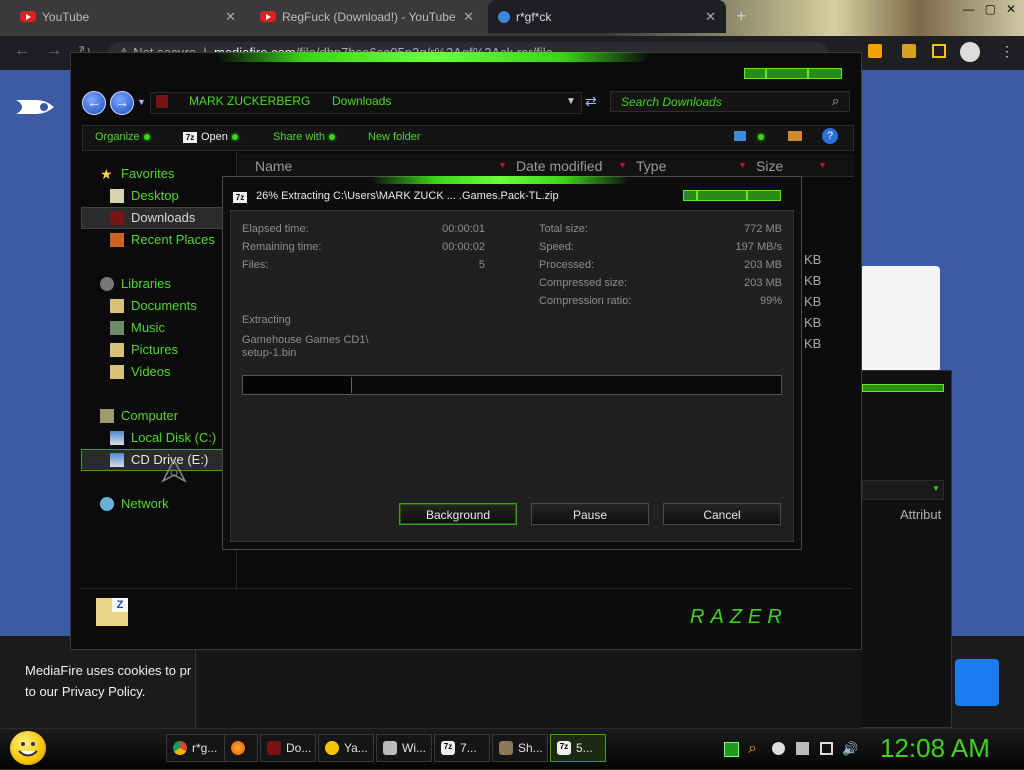  What do you see at coordinates (730, 101) in the screenshot?
I see `search-input: Search Downloads` at bounding box center [730, 101].